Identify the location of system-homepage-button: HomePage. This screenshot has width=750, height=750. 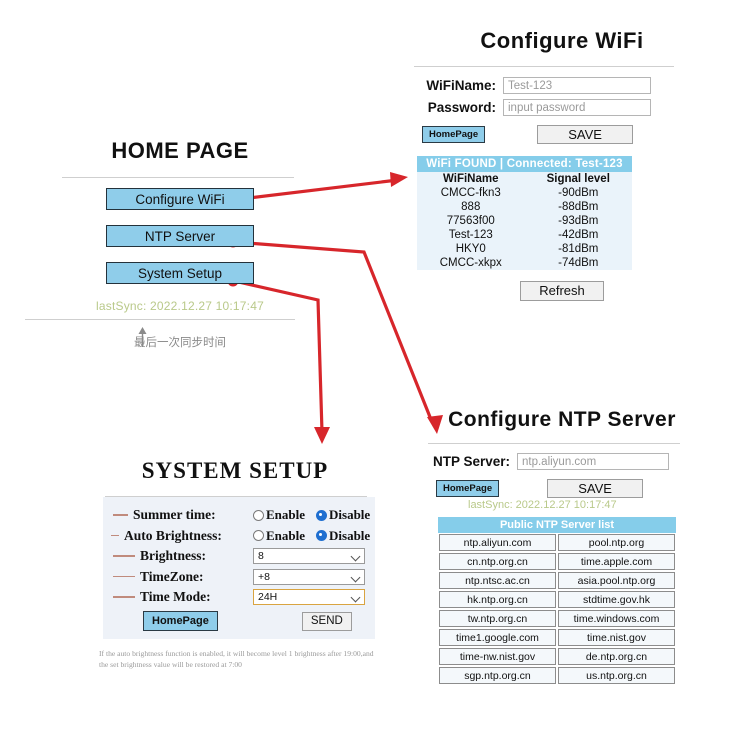
(180, 621).